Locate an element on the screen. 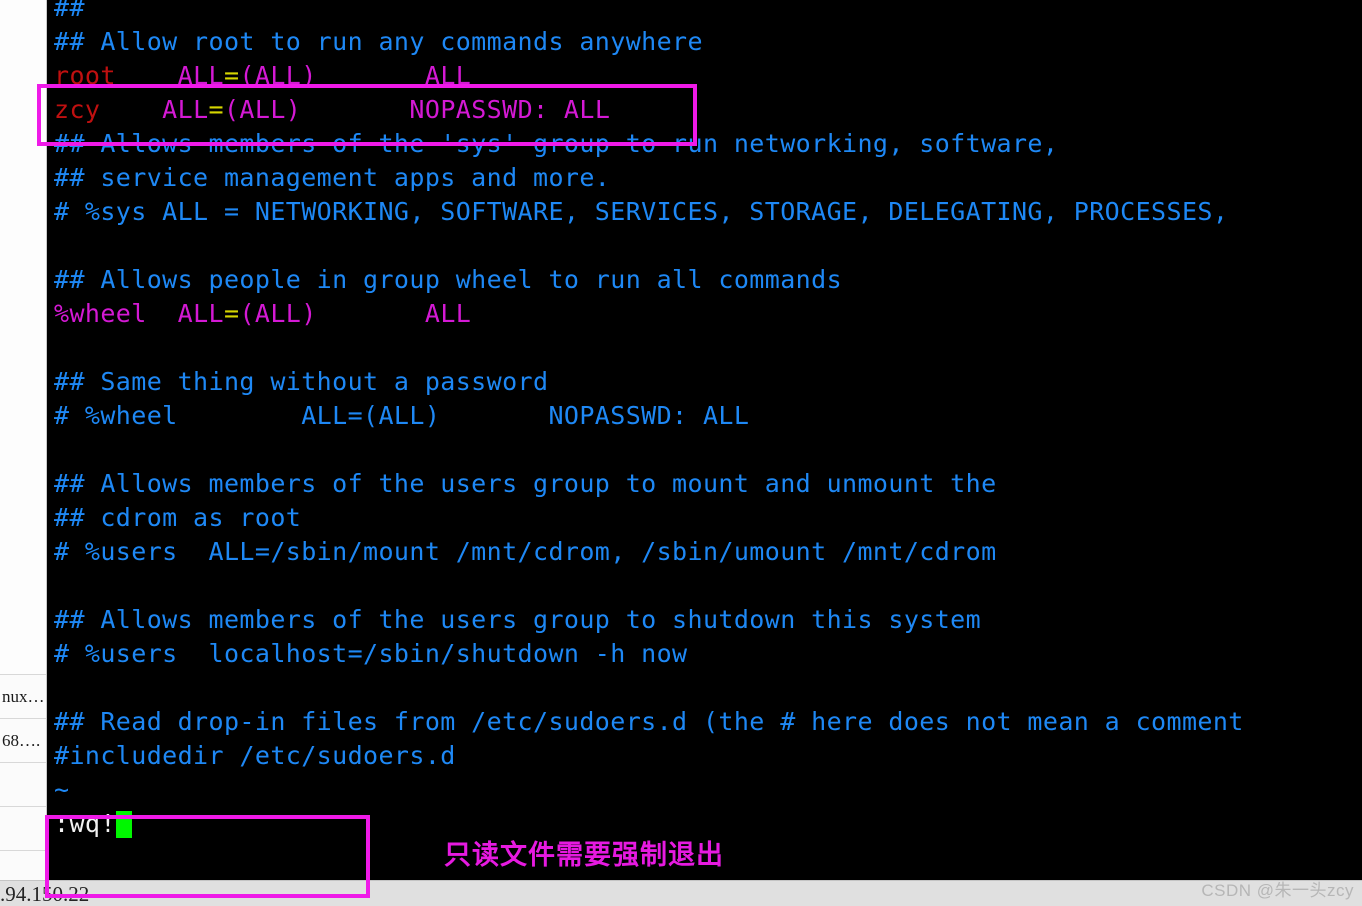  editor-token: %wheel is located at coordinates (100, 313).